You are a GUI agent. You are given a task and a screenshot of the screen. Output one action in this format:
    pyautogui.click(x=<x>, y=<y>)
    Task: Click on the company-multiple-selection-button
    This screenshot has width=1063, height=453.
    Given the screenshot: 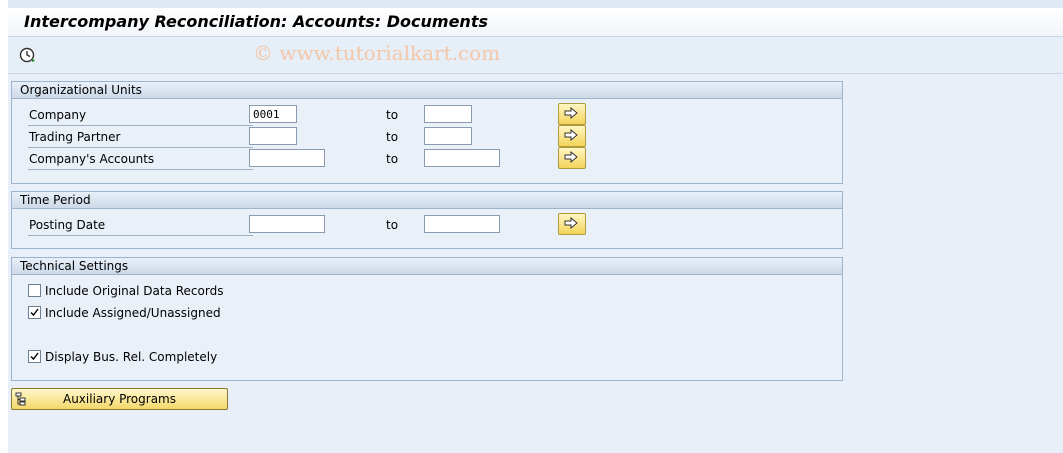 What is the action you would take?
    pyautogui.click(x=572, y=114)
    